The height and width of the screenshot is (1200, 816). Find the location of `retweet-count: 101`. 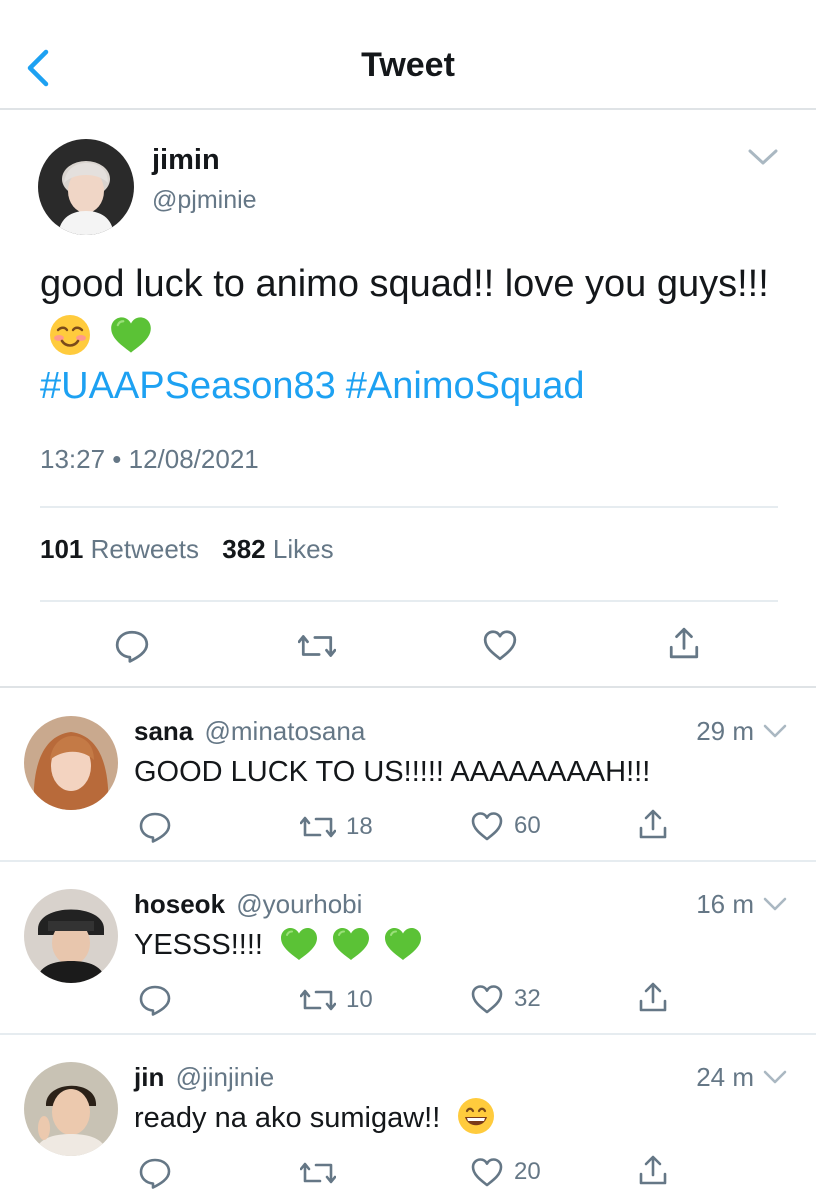

retweet-count: 101 is located at coordinates (61, 549).